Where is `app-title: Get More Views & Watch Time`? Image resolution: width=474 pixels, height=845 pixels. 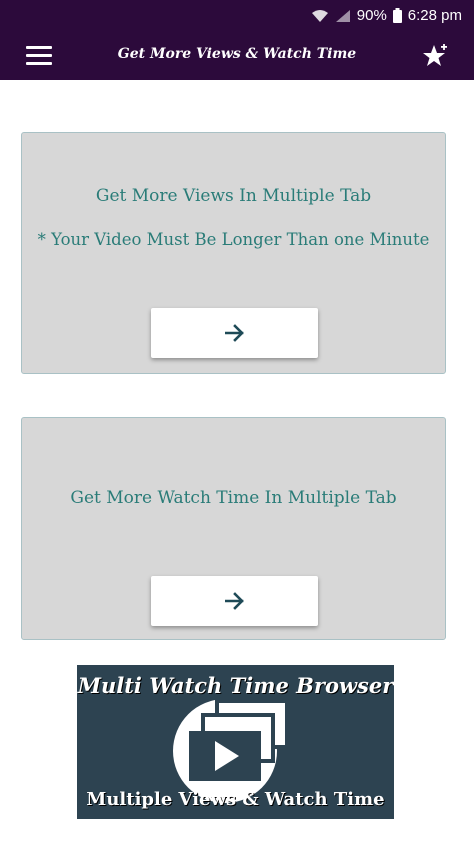 app-title: Get More Views & Watch Time is located at coordinates (237, 54).